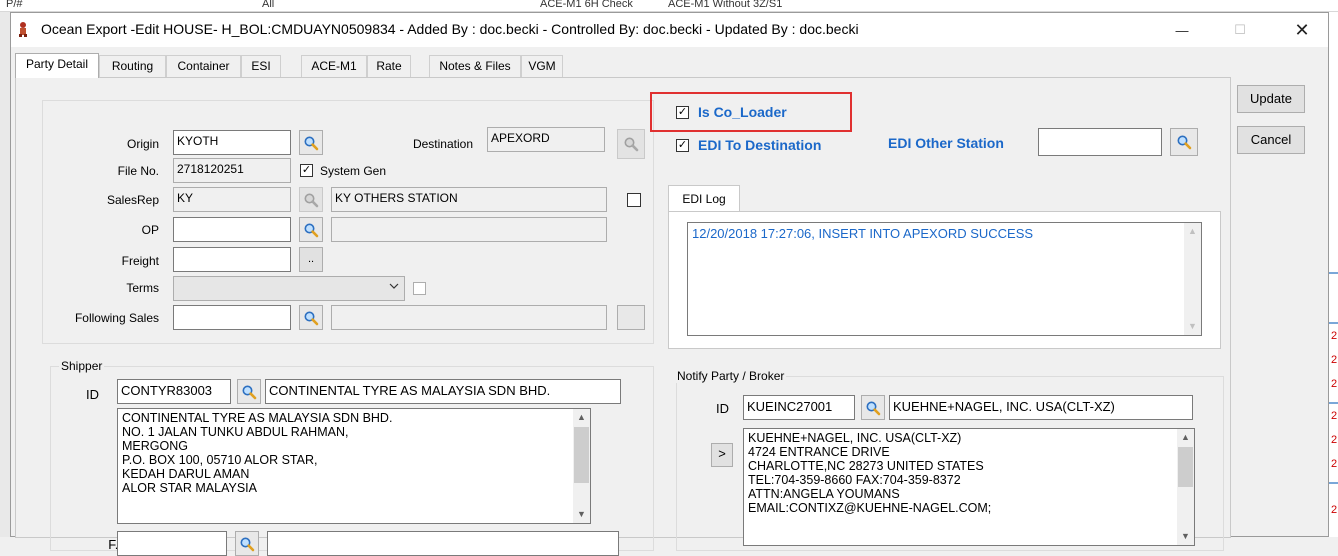  Describe the element at coordinates (419, 288) in the screenshot. I see `terms-checkbox` at that location.